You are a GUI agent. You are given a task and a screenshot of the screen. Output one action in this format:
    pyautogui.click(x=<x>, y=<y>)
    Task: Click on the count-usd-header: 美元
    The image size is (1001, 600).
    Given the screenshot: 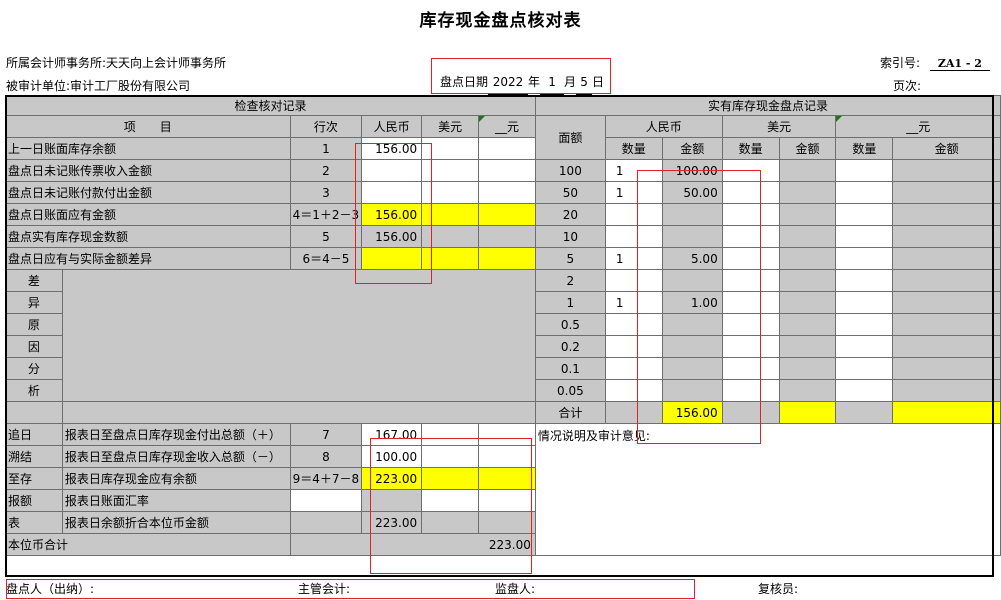 What is the action you would take?
    pyautogui.click(x=779, y=126)
    